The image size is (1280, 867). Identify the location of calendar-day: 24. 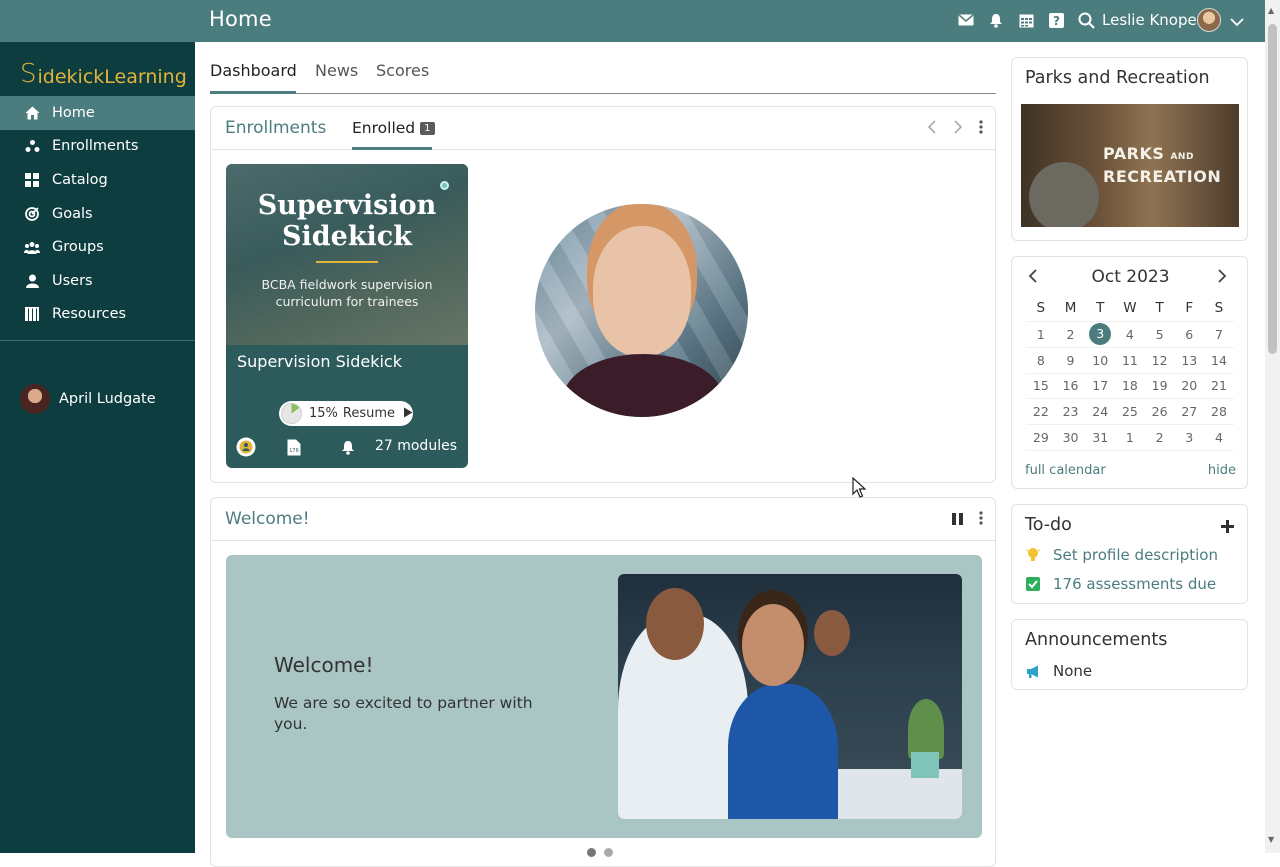
(1100, 411).